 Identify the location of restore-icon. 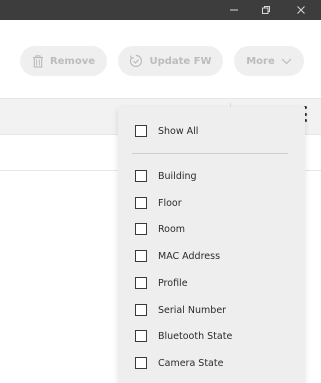
(266, 10).